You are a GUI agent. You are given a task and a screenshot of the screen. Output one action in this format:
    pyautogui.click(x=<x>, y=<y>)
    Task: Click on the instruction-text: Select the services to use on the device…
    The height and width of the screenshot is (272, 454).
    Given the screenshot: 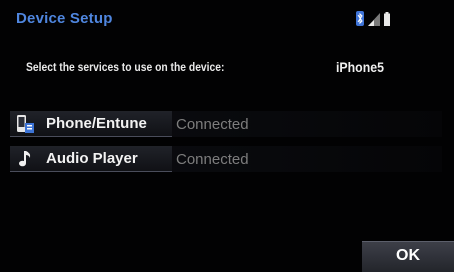 What is the action you would take?
    pyautogui.click(x=125, y=67)
    